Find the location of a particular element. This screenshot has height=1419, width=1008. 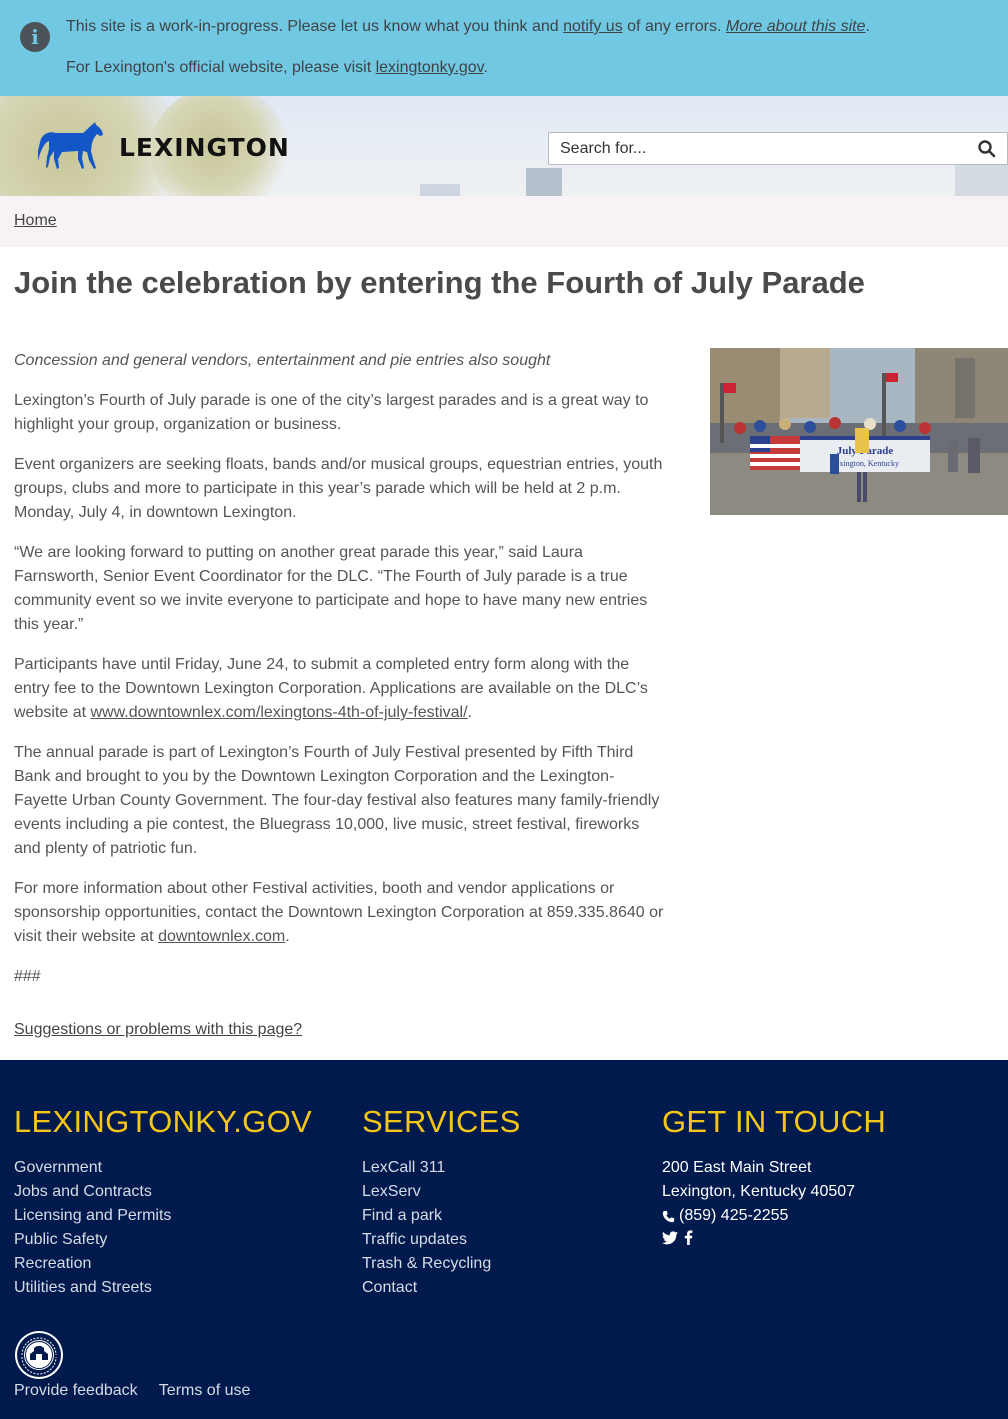

downtownlex-link: downtownlex.com is located at coordinates (221, 936).